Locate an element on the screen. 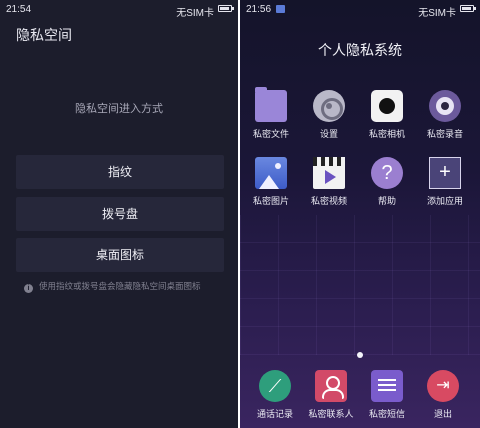  status-time: 21:54 is located at coordinates (19, 9).